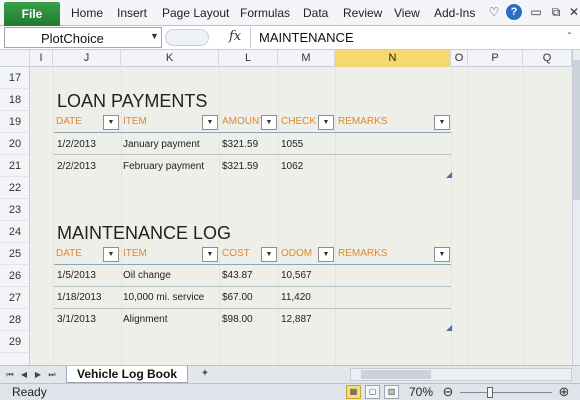 This screenshot has height=400, width=580. I want to click on row-header: 23, so click(14, 210).